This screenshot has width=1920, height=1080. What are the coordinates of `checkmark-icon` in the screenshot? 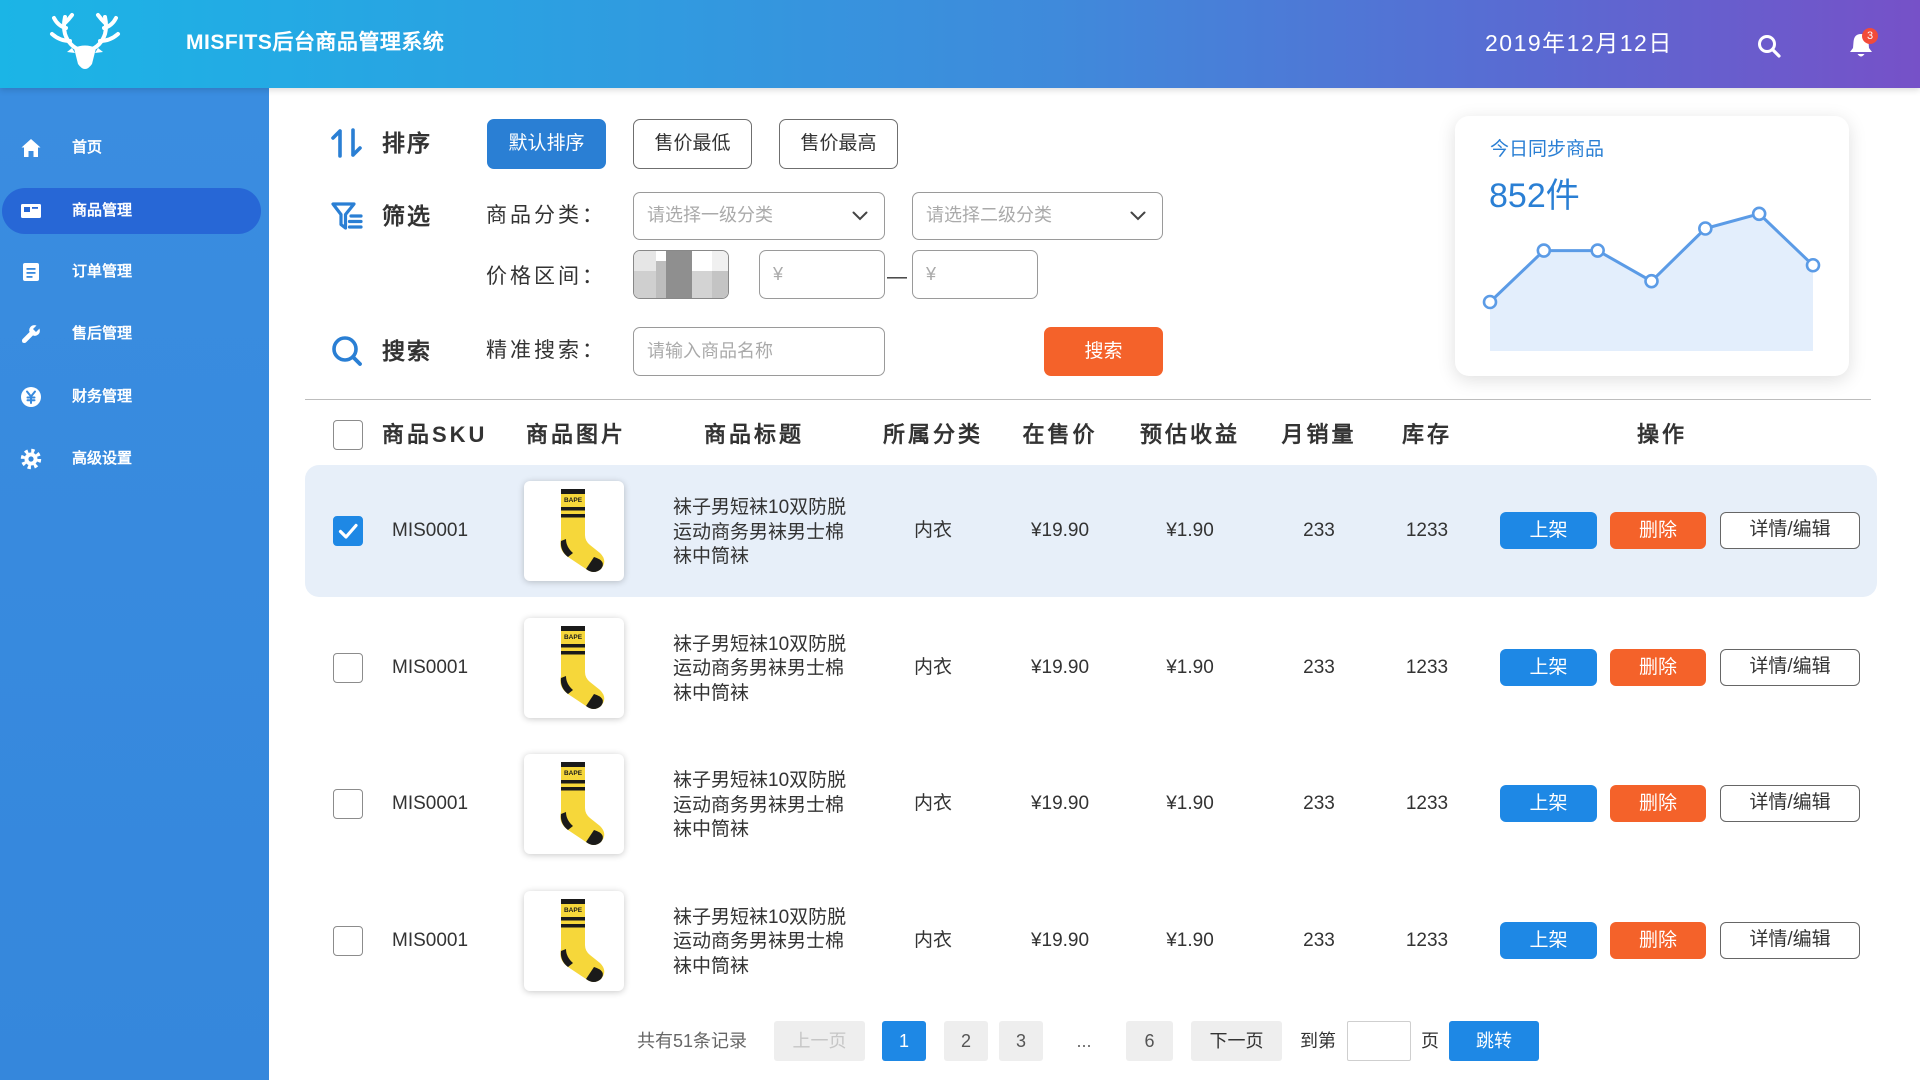 It's located at (348, 531).